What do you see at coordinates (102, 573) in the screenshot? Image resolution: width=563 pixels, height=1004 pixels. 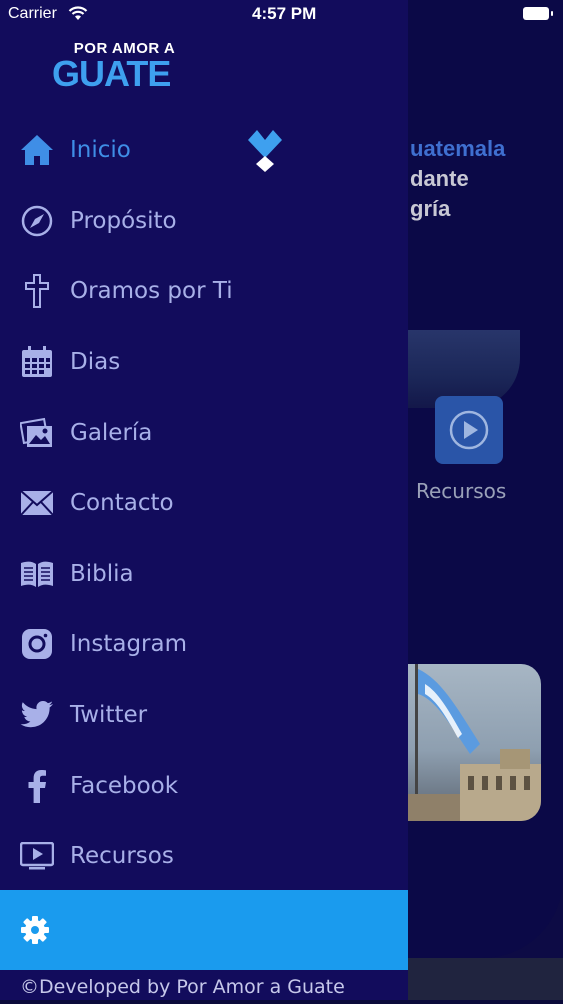 I see `menu-item-label: Biblia` at bounding box center [102, 573].